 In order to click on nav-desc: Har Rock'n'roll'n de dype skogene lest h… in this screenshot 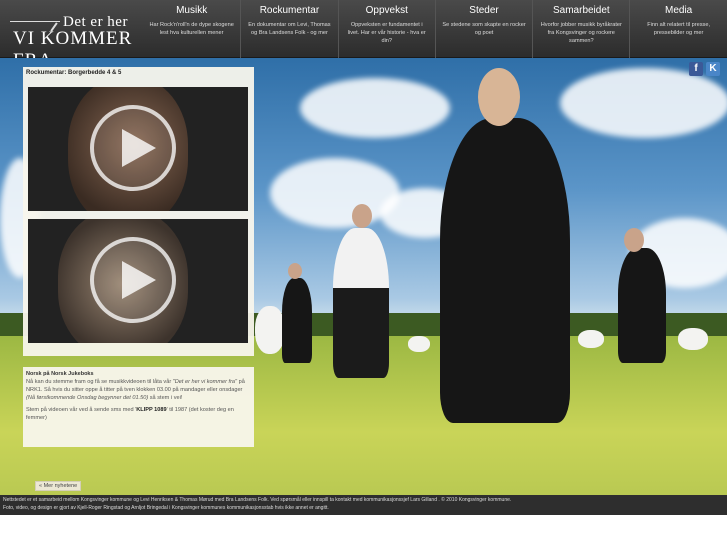, I will do `click(191, 29)`.